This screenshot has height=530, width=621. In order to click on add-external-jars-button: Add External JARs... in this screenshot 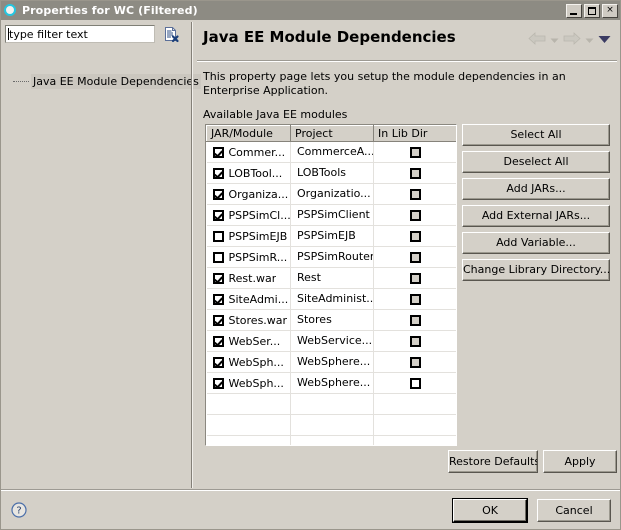, I will do `click(536, 216)`.